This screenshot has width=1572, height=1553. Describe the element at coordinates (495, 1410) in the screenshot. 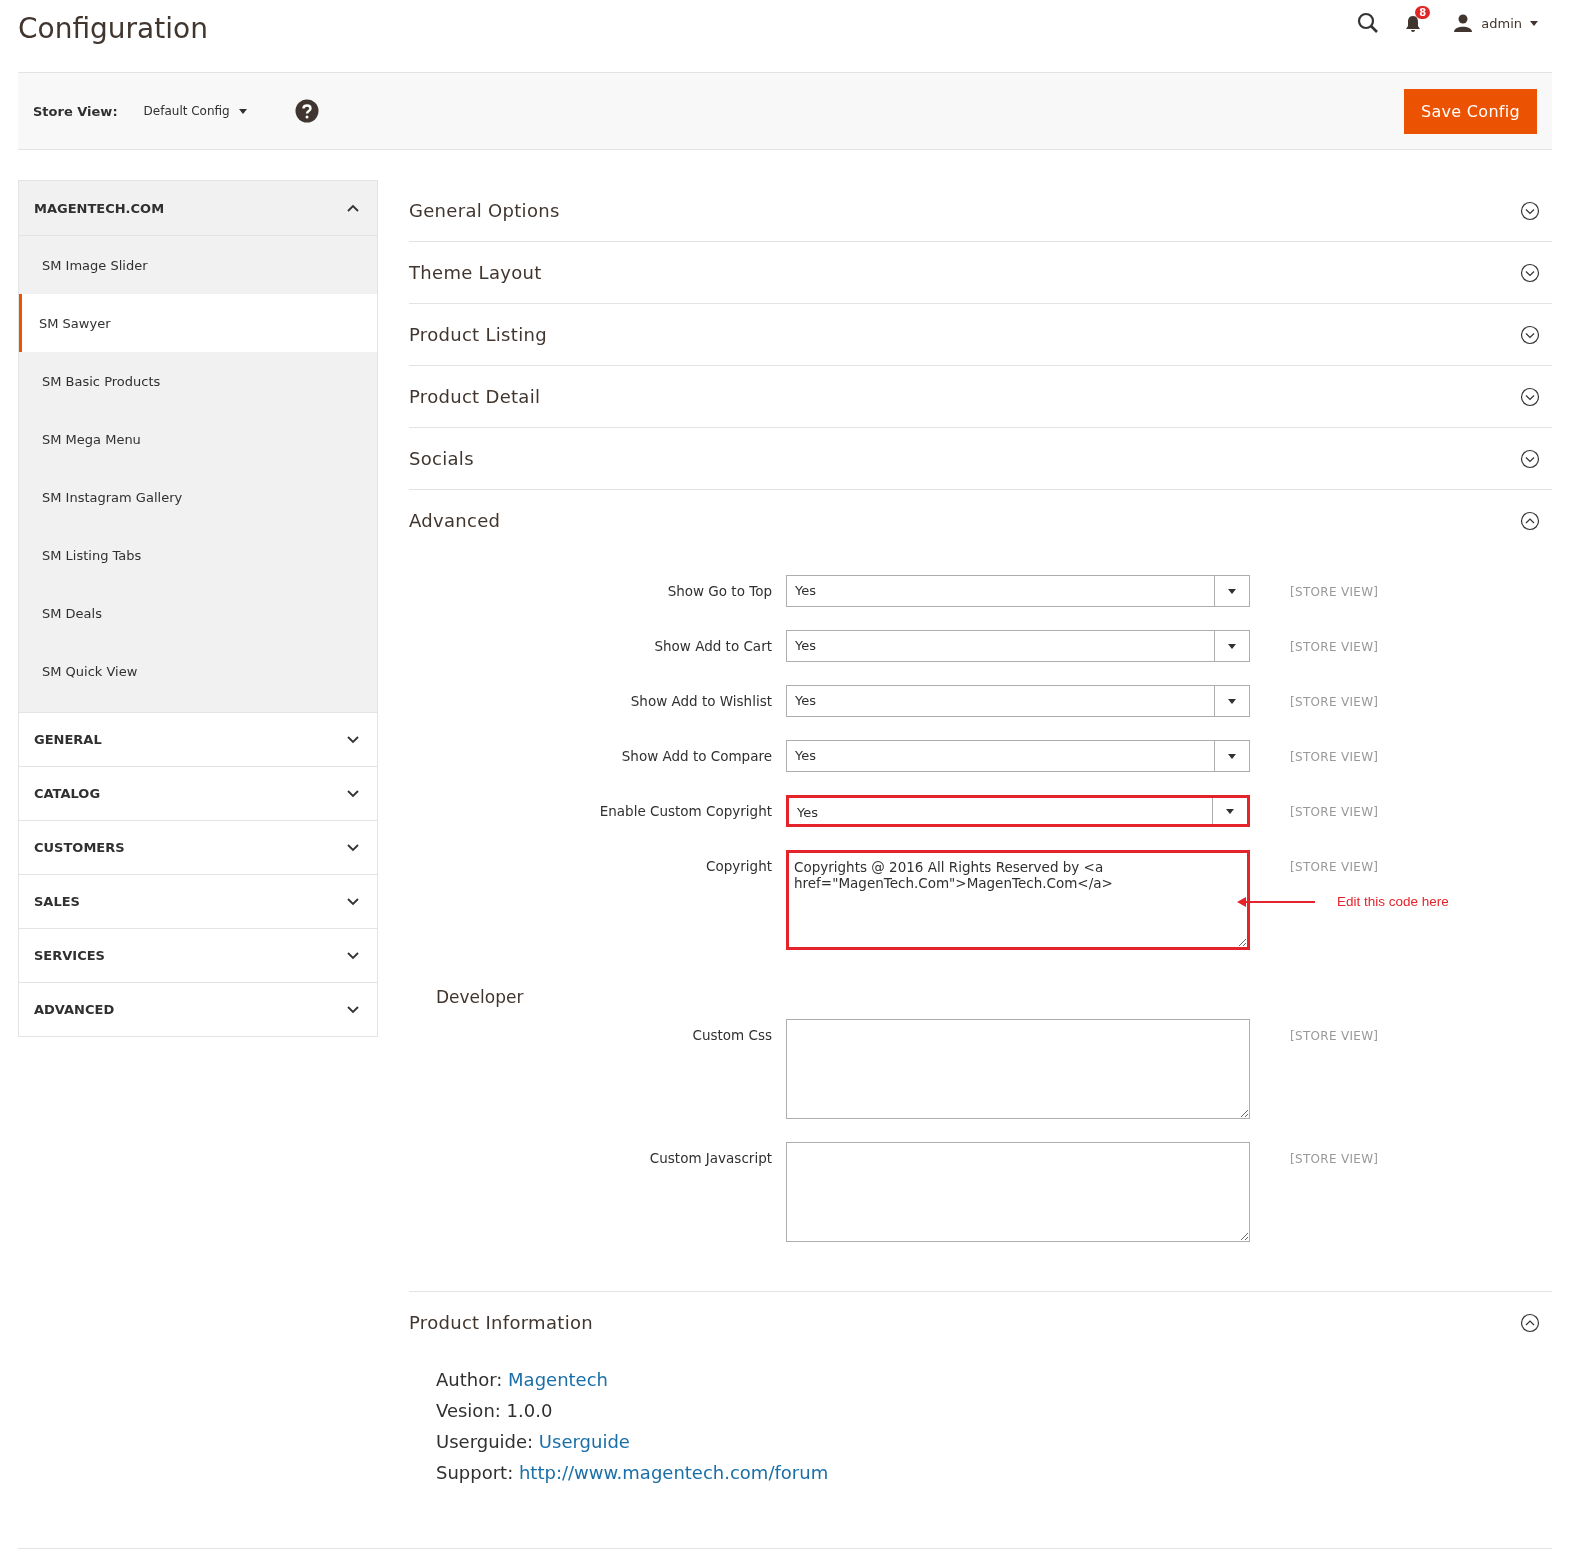

I see `info-line: Vesion: 1.0.0` at that location.